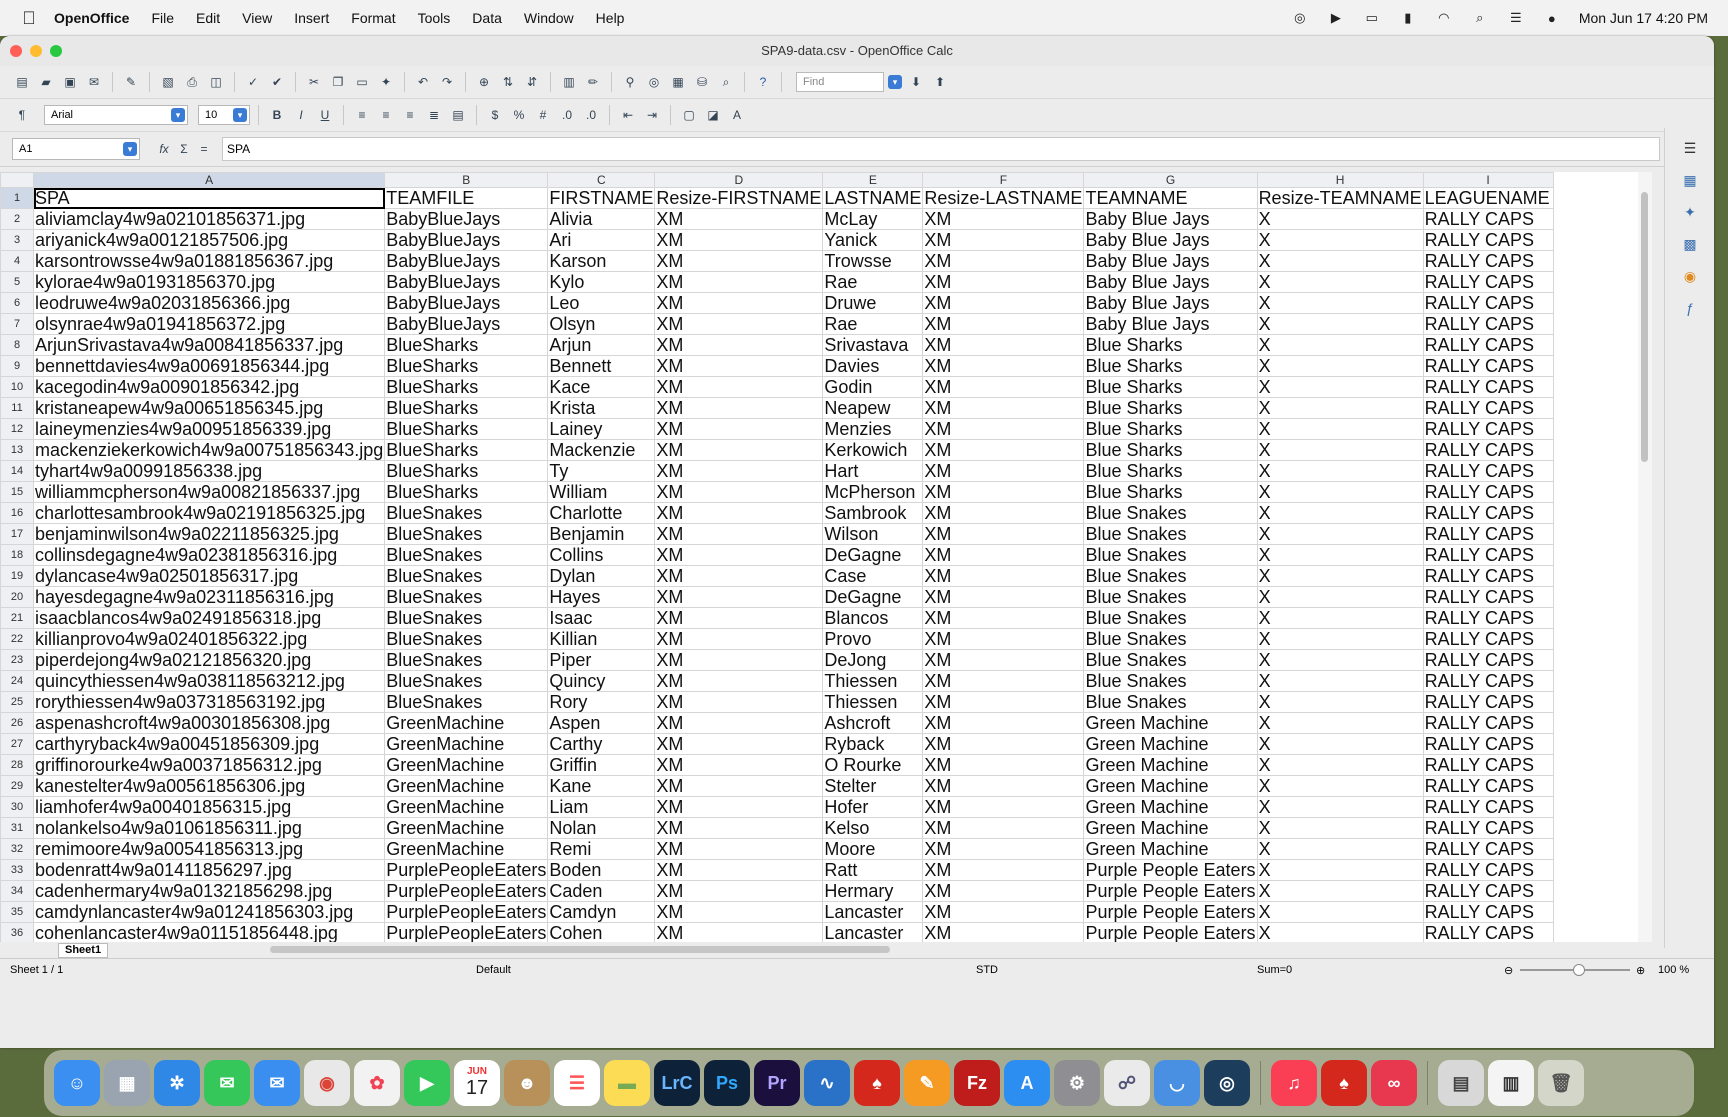 Image resolution: width=1728 pixels, height=1117 pixels. What do you see at coordinates (873, 387) in the screenshot?
I see `cell-e10: Godin` at bounding box center [873, 387].